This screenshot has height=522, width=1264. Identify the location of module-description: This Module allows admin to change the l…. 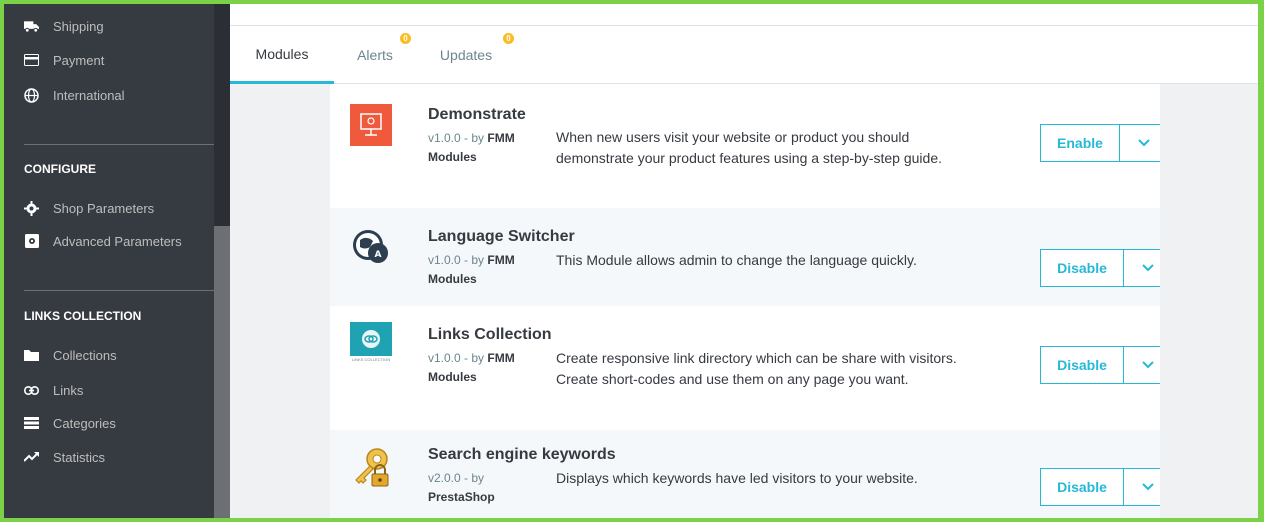
(736, 260).